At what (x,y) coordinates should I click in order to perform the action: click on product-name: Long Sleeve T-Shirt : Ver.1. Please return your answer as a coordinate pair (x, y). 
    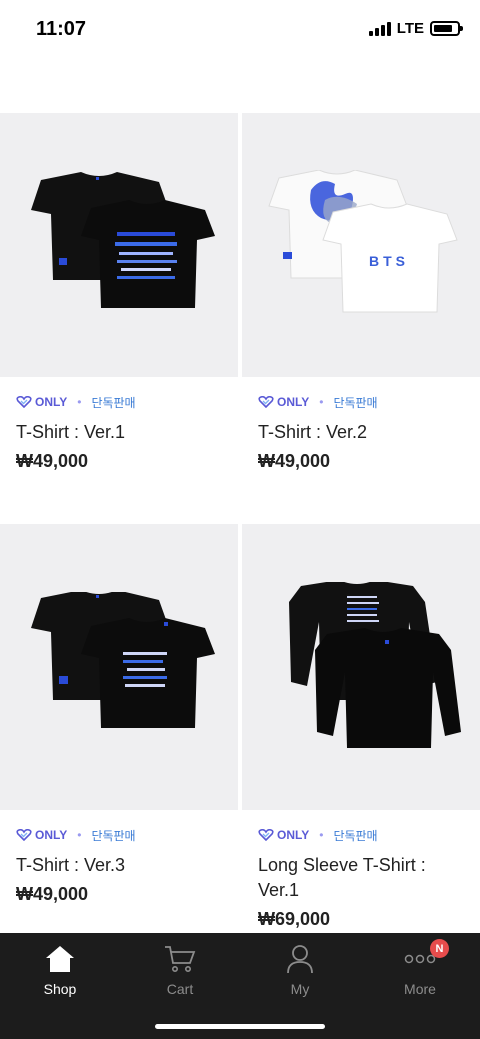
    Looking at the image, I should click on (361, 878).